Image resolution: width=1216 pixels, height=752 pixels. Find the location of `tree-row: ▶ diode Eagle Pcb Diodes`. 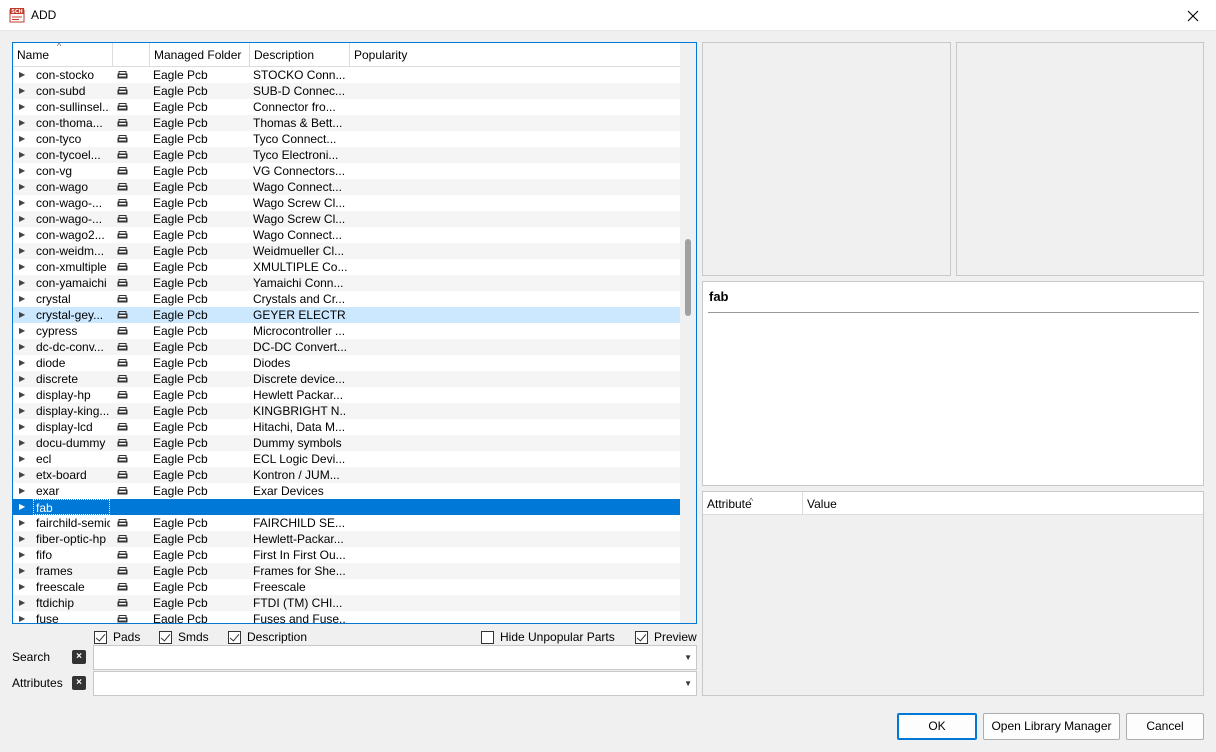

tree-row: ▶ diode Eagle Pcb Diodes is located at coordinates (346, 363).